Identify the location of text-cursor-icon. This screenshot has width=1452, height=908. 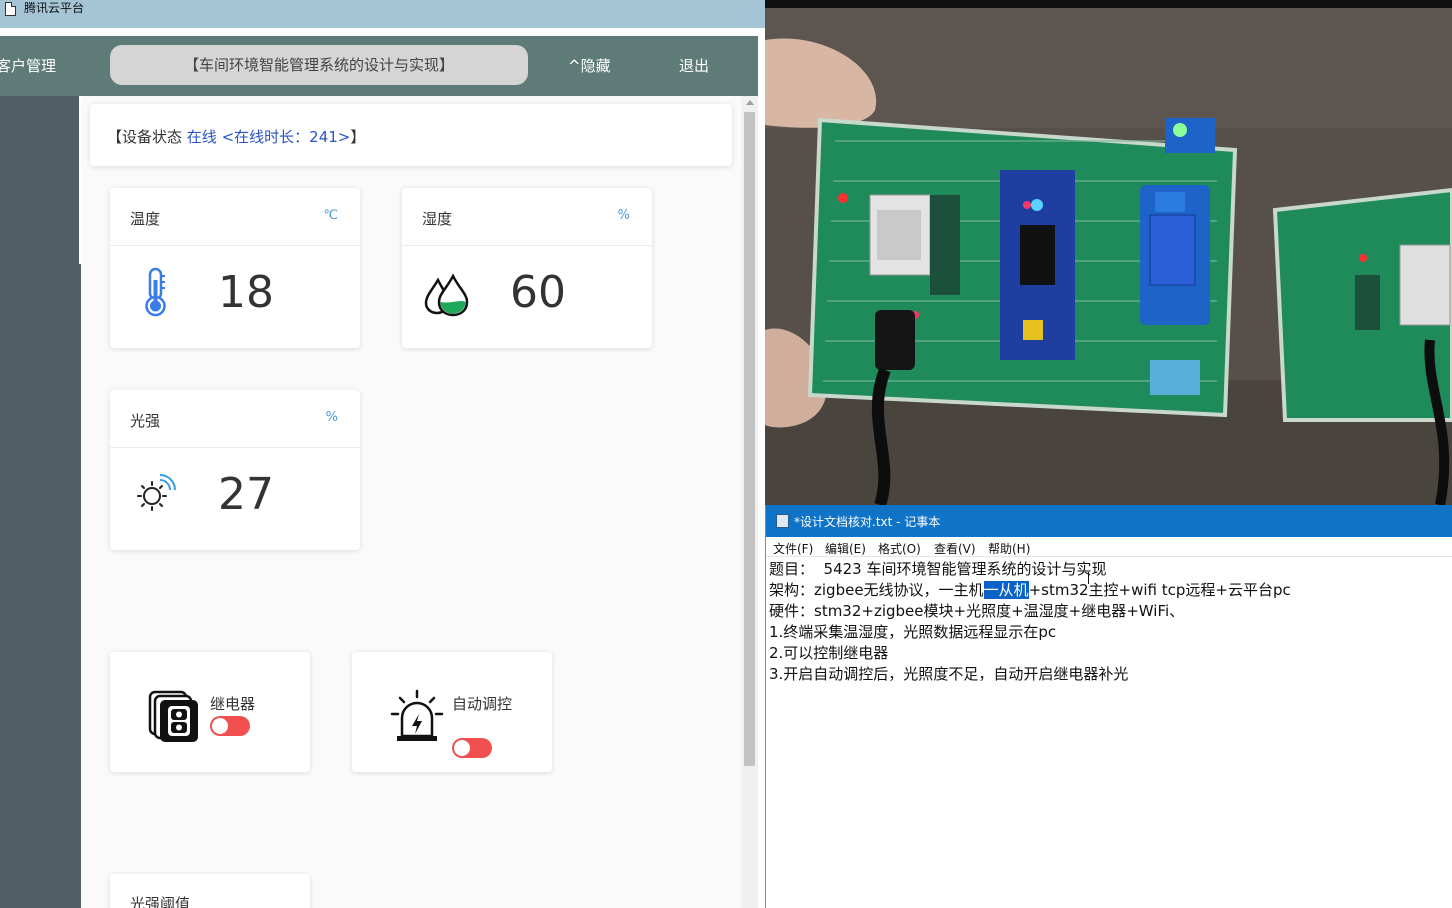
(1089, 578).